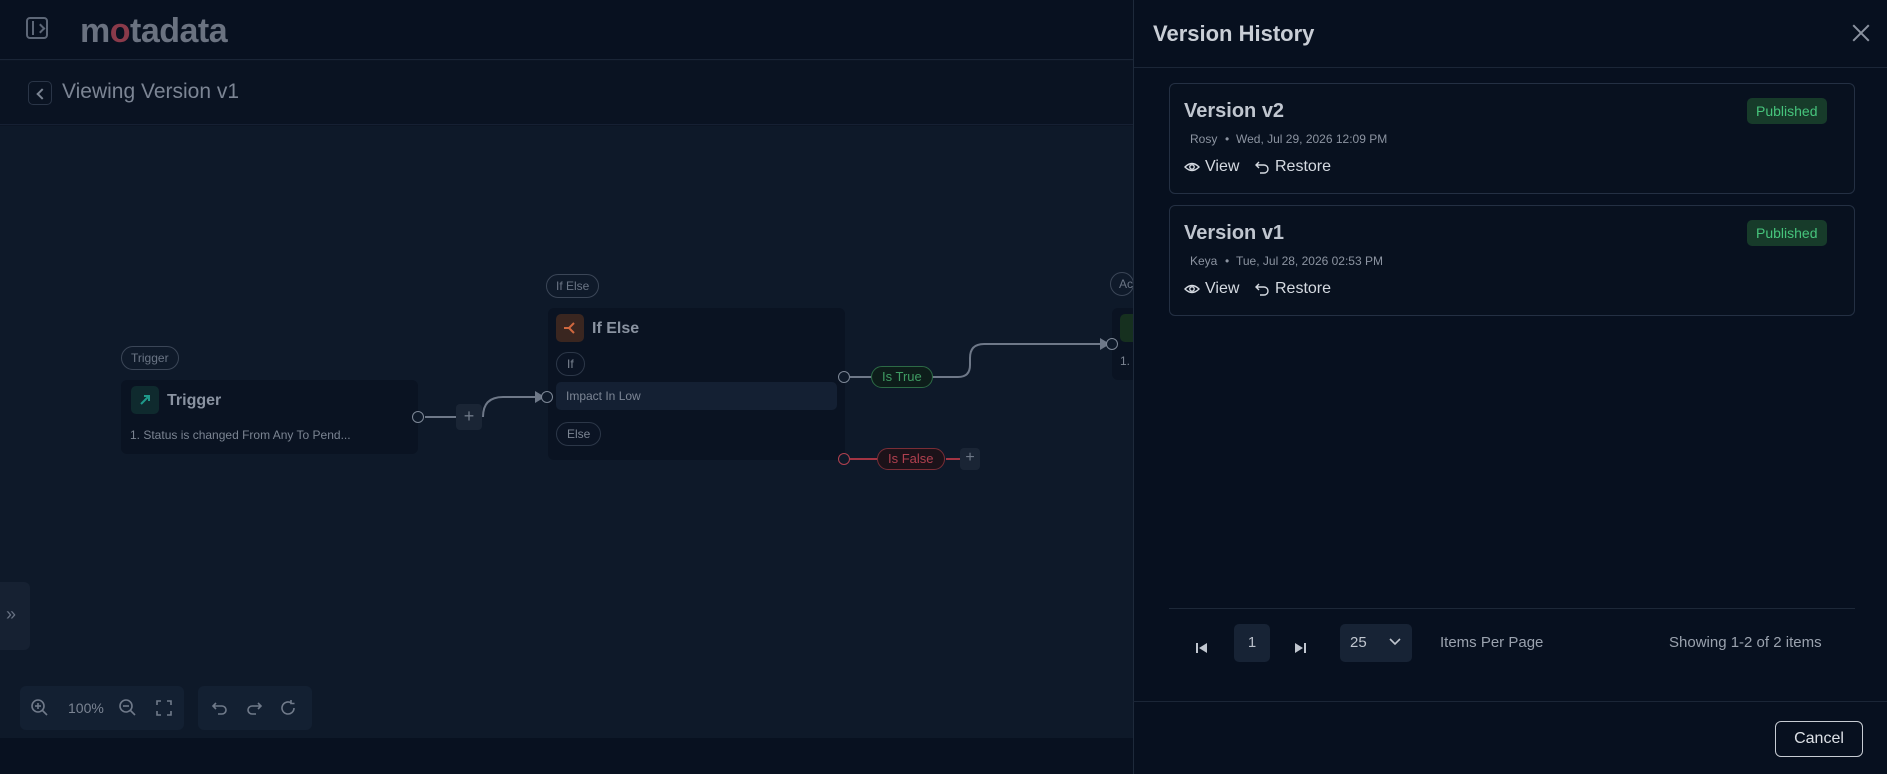  I want to click on action-tag: Ac, so click(1122, 284).